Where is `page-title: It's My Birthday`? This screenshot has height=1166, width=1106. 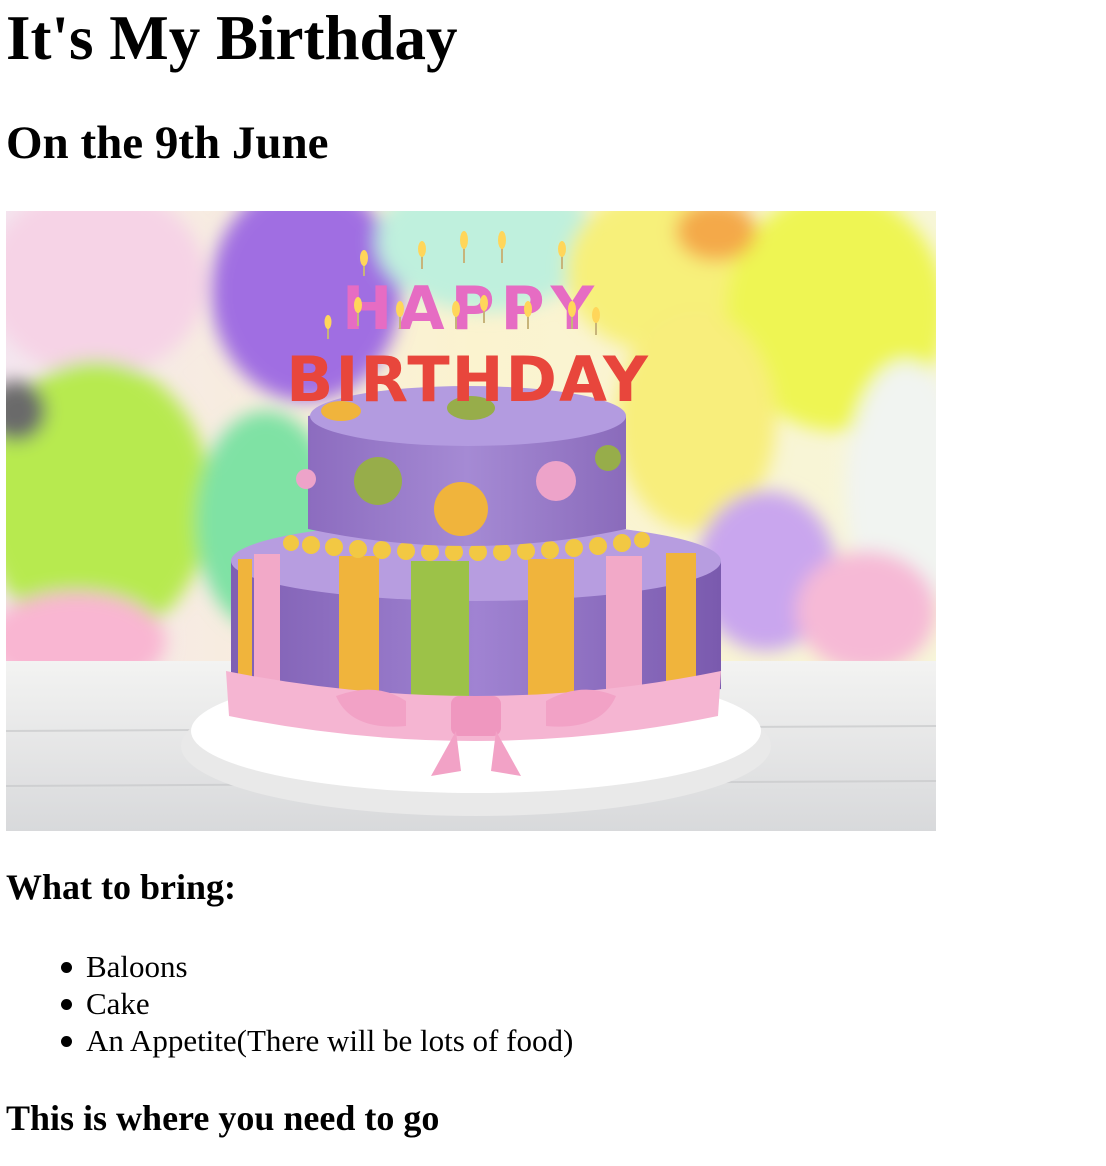
page-title: It's My Birthday is located at coordinates (232, 38).